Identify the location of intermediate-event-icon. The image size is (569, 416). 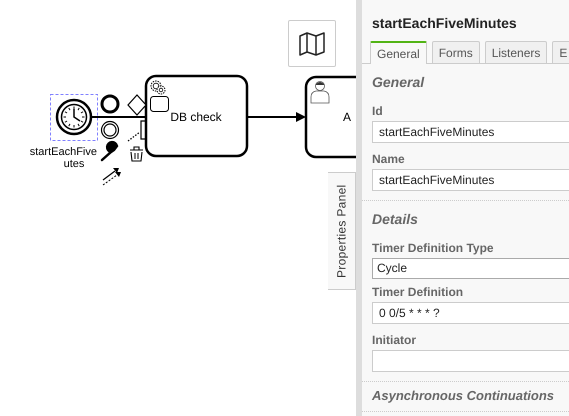
(110, 130).